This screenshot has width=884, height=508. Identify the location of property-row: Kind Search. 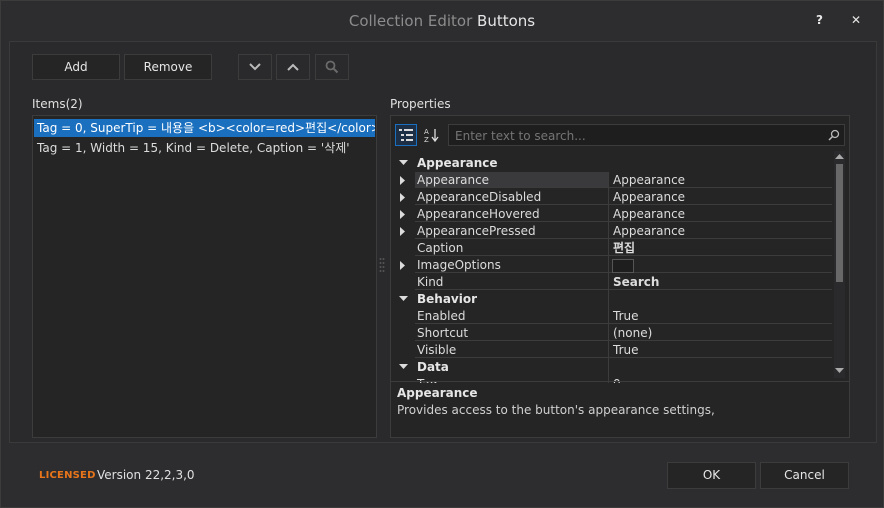
(614, 282).